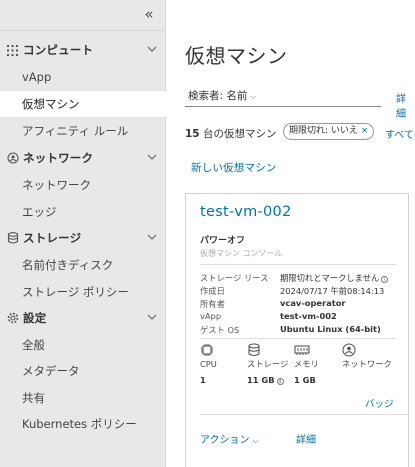  Describe the element at coordinates (313, 303) in the screenshot. I see `property-value: vcav-operator` at that location.